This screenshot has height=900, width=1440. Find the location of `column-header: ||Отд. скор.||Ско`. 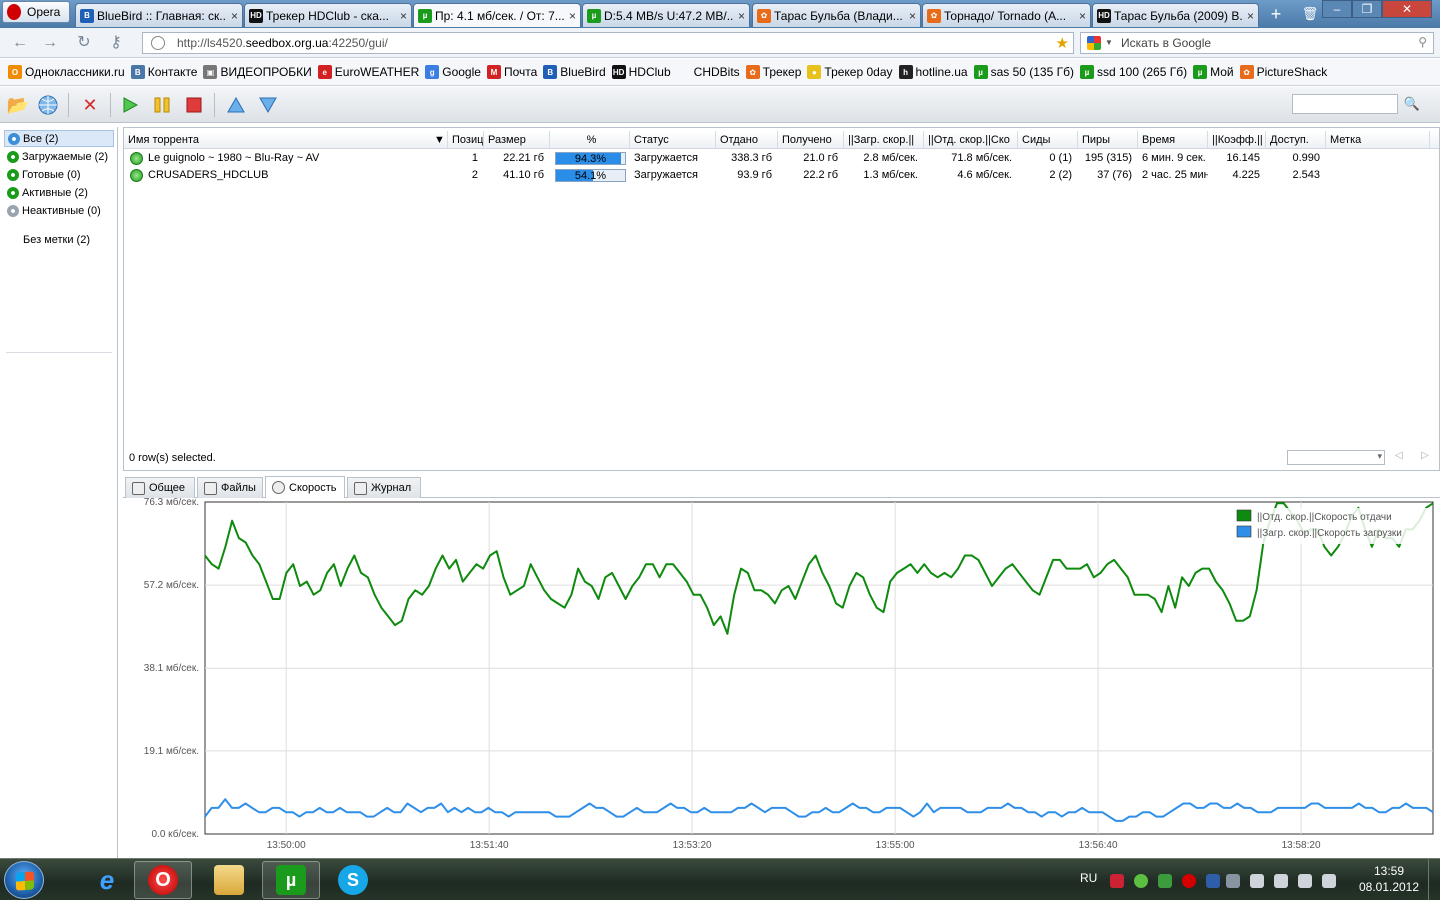

column-header: ||Отд. скор.||Ско is located at coordinates (971, 140).